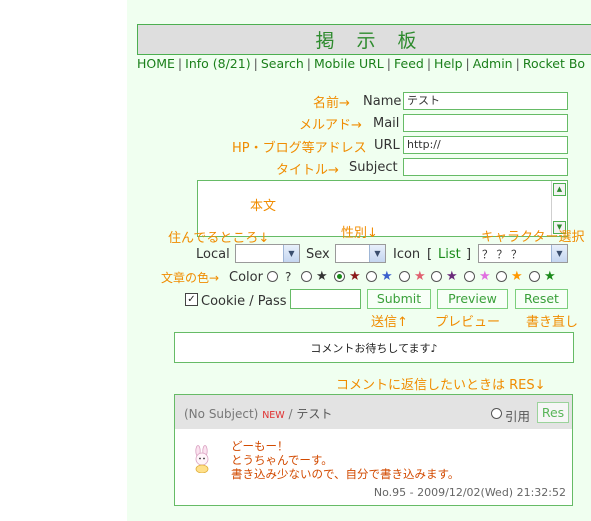 Image resolution: width=591 pixels, height=521 pixels. Describe the element at coordinates (349, 63) in the screenshot. I see `nav-mobile-url: Mobile URL` at that location.